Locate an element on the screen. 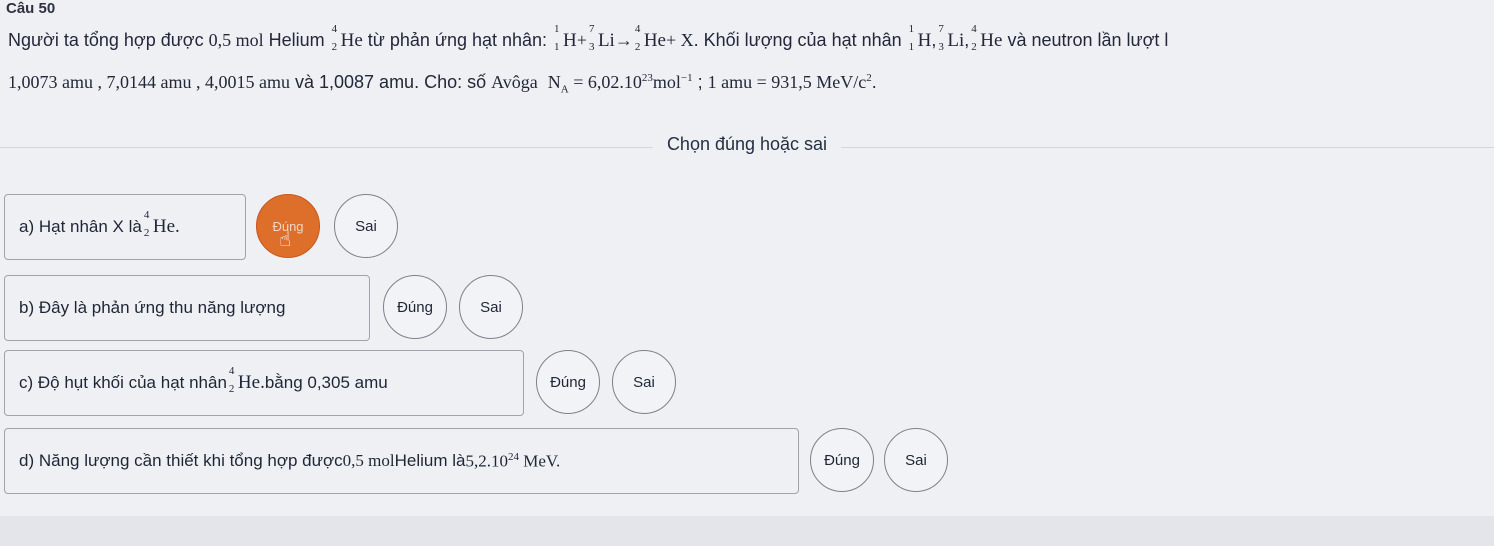  statement-c-true-button: Đúng is located at coordinates (568, 382).